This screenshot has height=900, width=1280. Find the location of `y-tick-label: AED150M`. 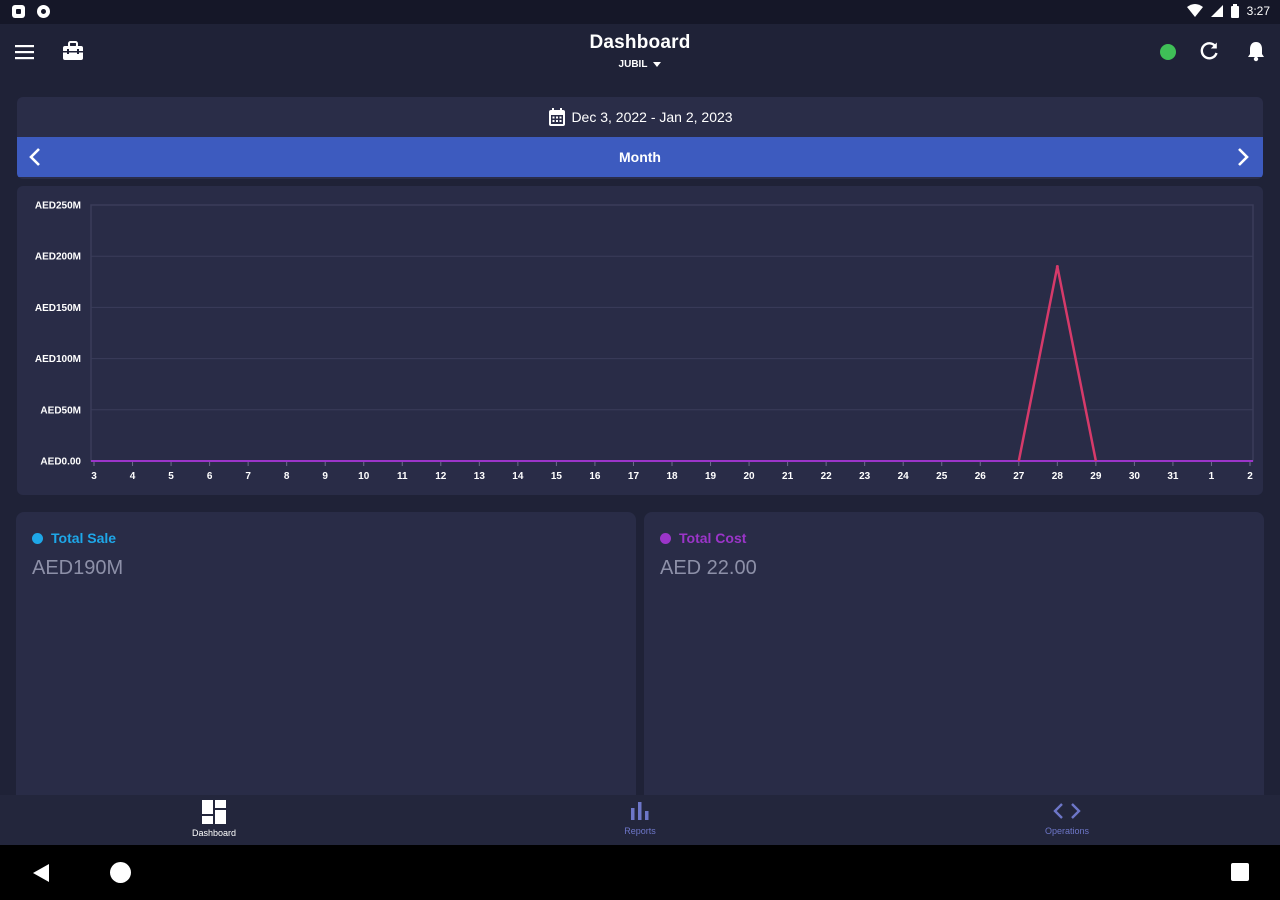

y-tick-label: AED150M is located at coordinates (58, 308).